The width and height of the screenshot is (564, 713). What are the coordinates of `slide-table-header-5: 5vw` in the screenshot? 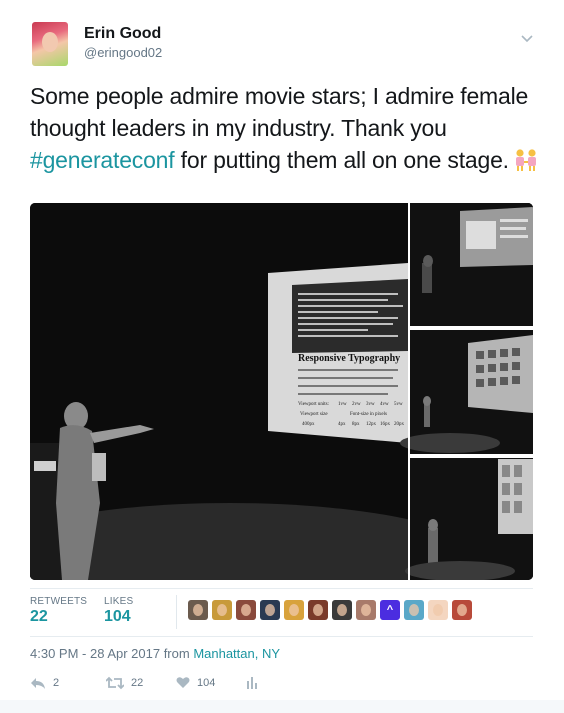 It's located at (398, 404).